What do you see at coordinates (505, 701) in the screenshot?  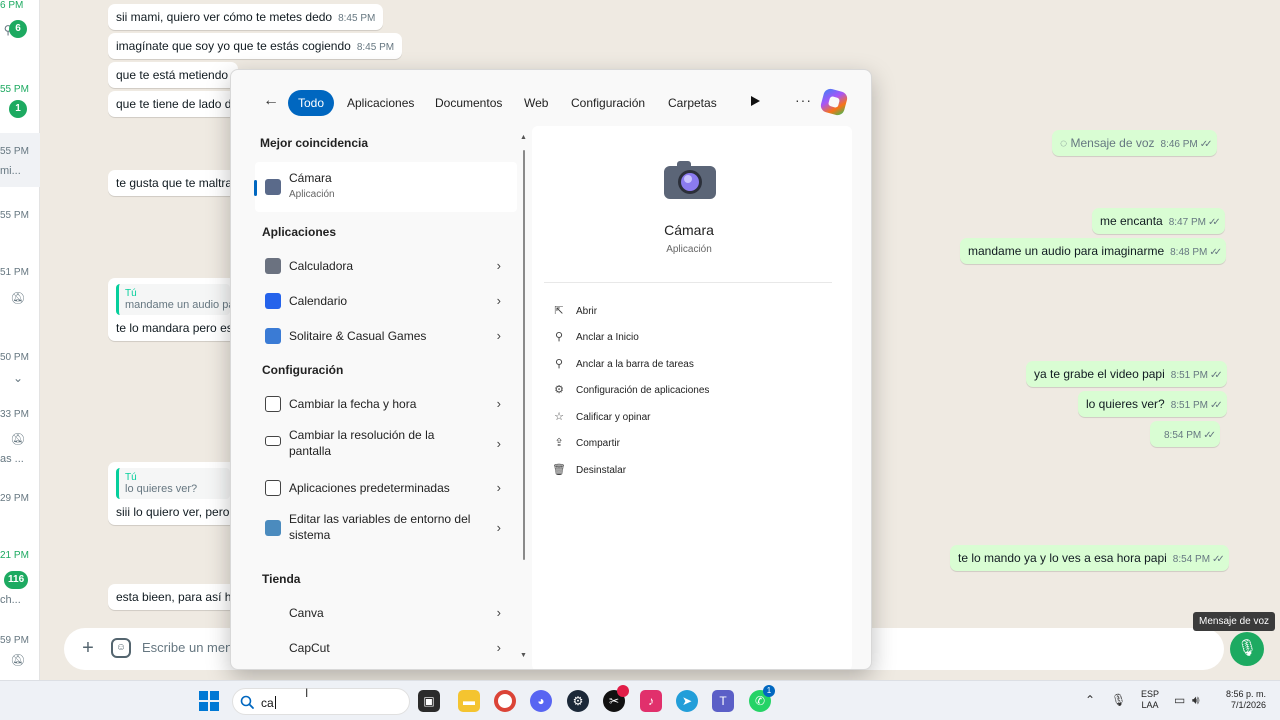 I see `chrome-icon` at bounding box center [505, 701].